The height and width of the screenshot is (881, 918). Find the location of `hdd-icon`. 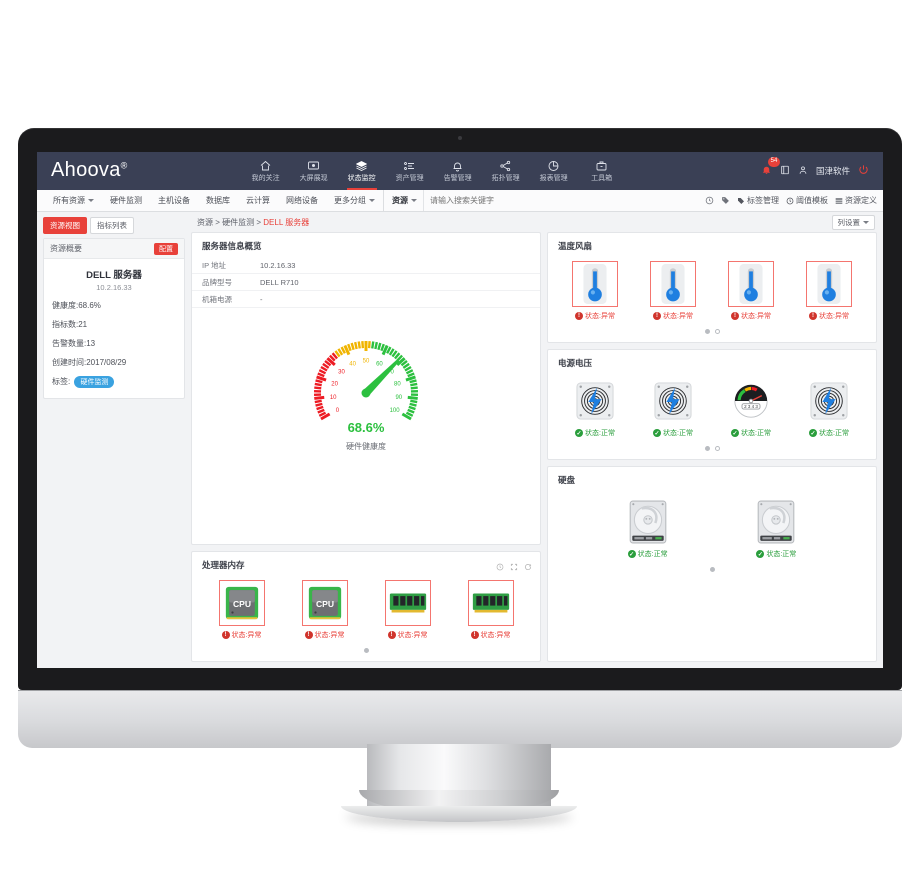

hdd-icon is located at coordinates (776, 522).